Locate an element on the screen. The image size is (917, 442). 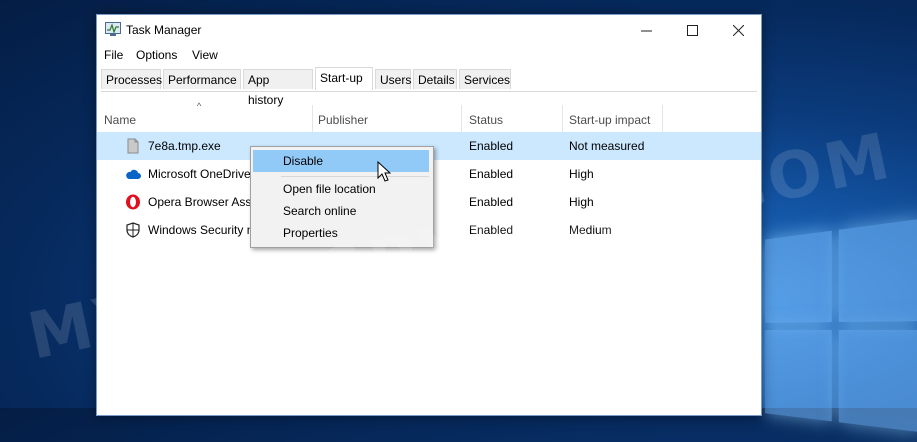
column-header-publisher: Publisher is located at coordinates (343, 120).